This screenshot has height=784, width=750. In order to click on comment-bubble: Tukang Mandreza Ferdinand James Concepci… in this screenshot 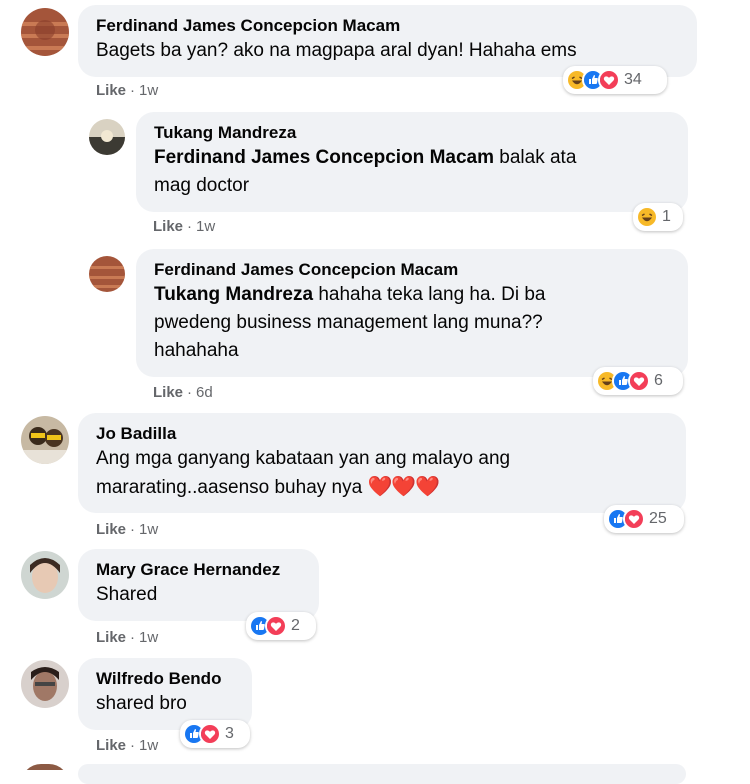, I will do `click(412, 162)`.